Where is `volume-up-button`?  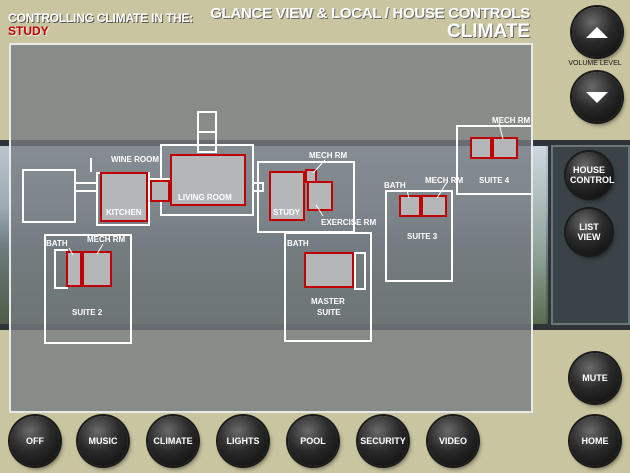
volume-up-button is located at coordinates (597, 32).